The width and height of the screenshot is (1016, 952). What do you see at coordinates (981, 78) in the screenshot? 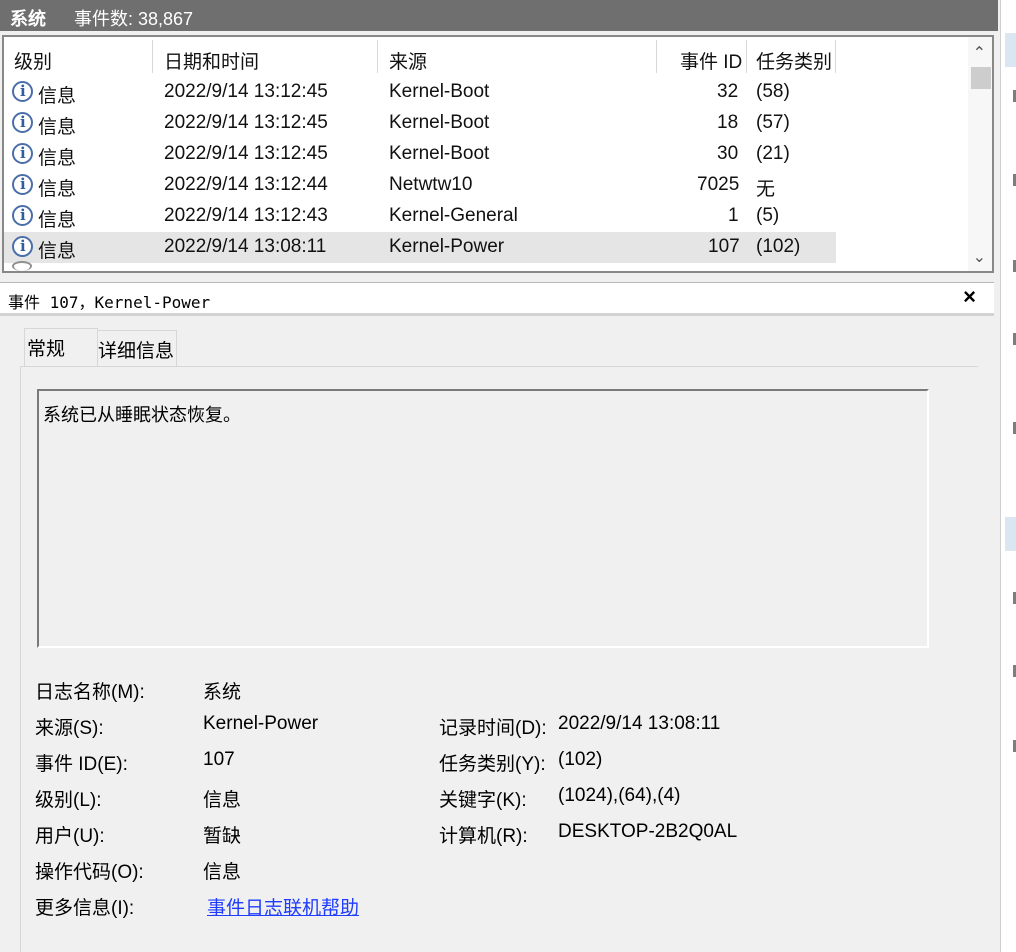
I see `scroll-thumb` at bounding box center [981, 78].